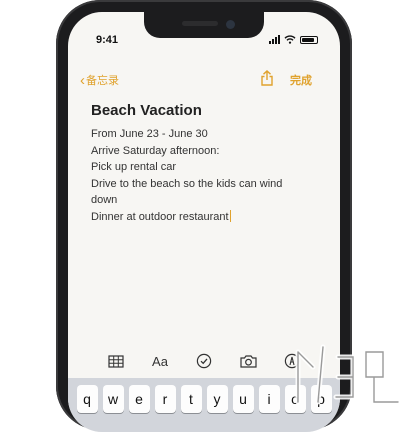 The width and height of the screenshot is (408, 432). I want to click on speaker, so click(200, 23).